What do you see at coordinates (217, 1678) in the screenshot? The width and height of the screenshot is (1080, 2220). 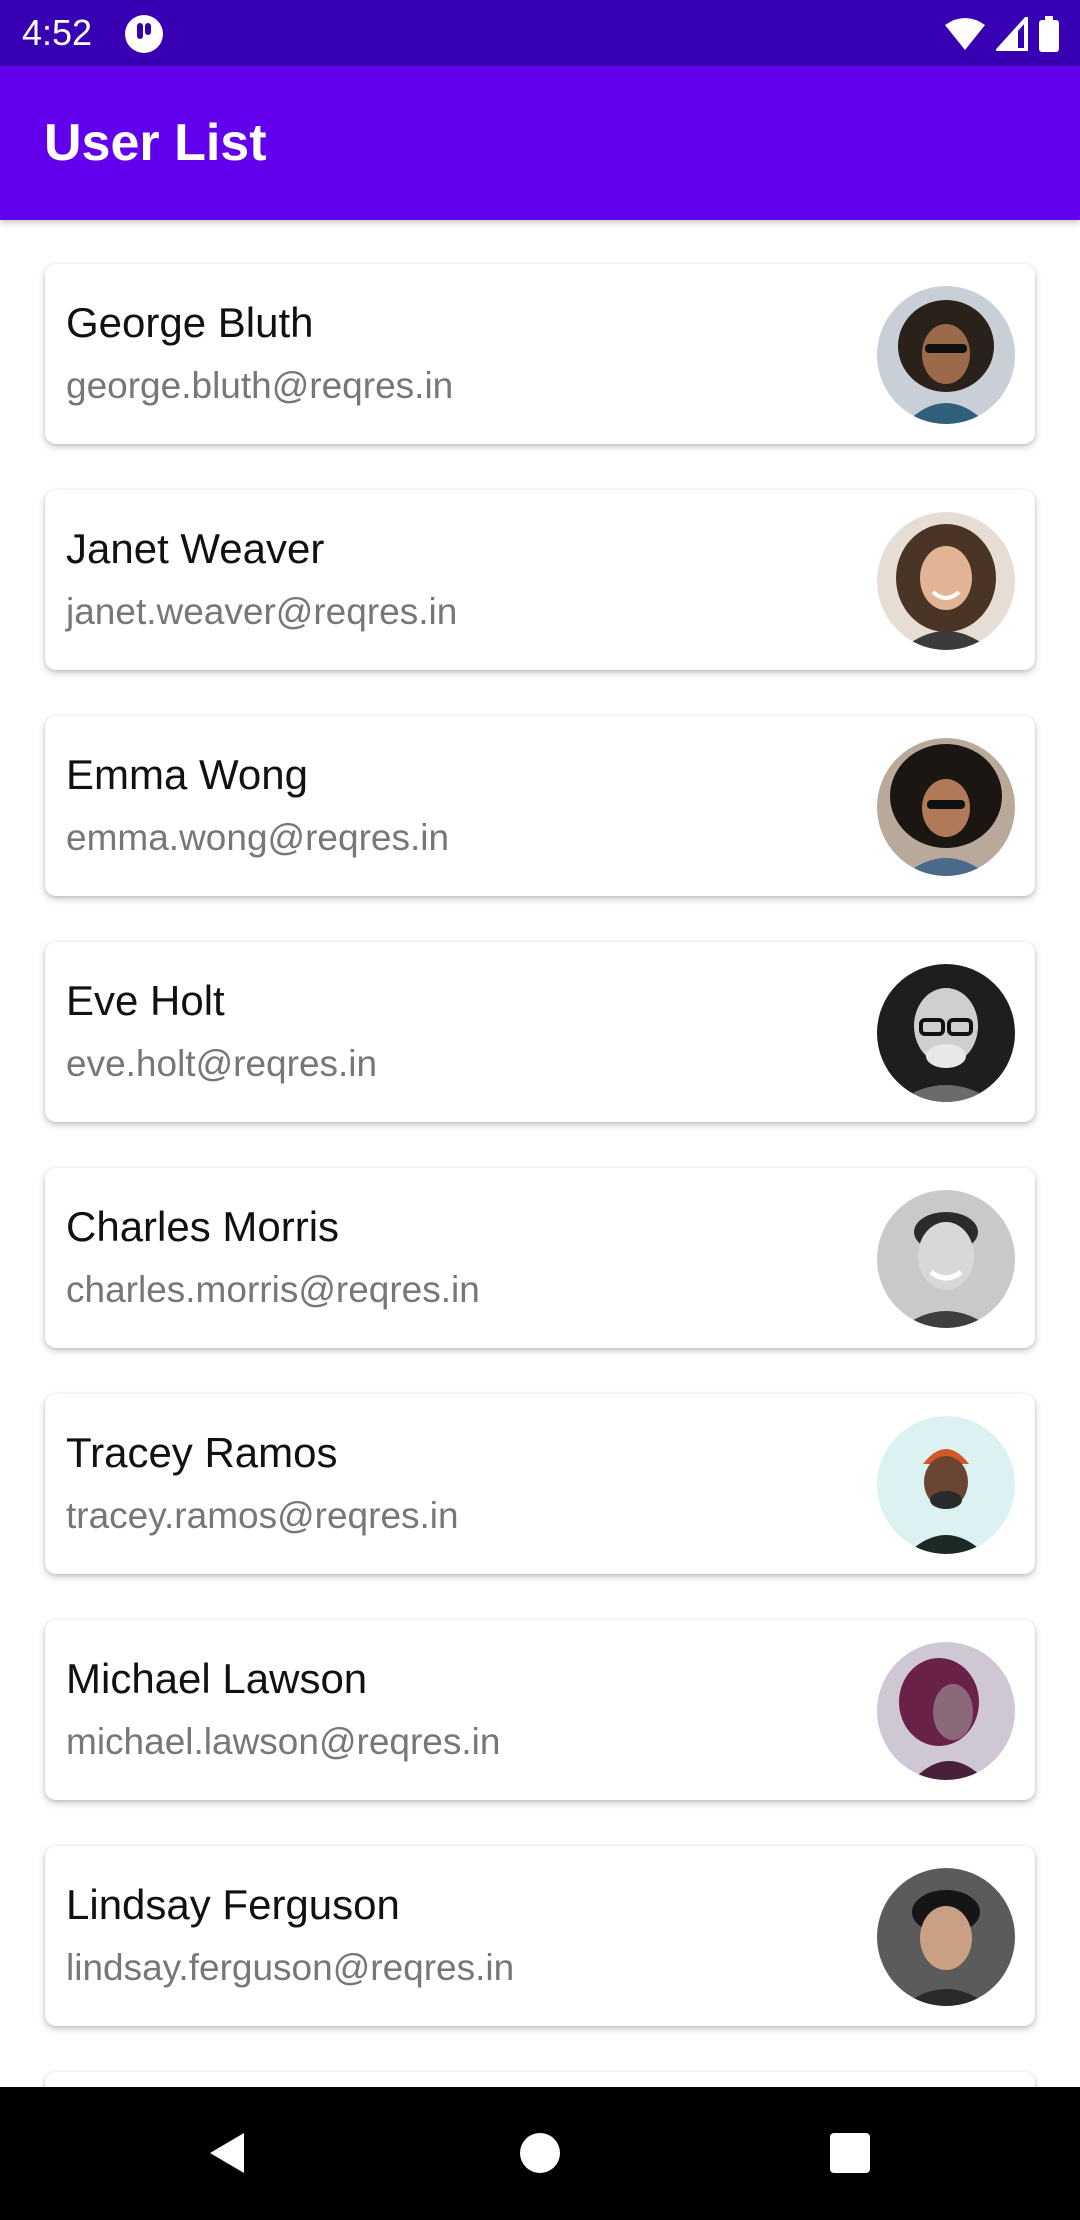 I see `user-name: Michael Lawson` at bounding box center [217, 1678].